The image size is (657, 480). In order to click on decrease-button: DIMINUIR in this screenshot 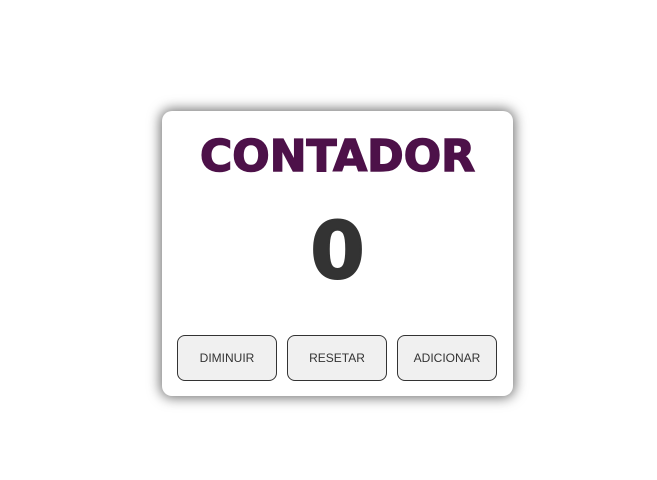, I will do `click(227, 358)`.